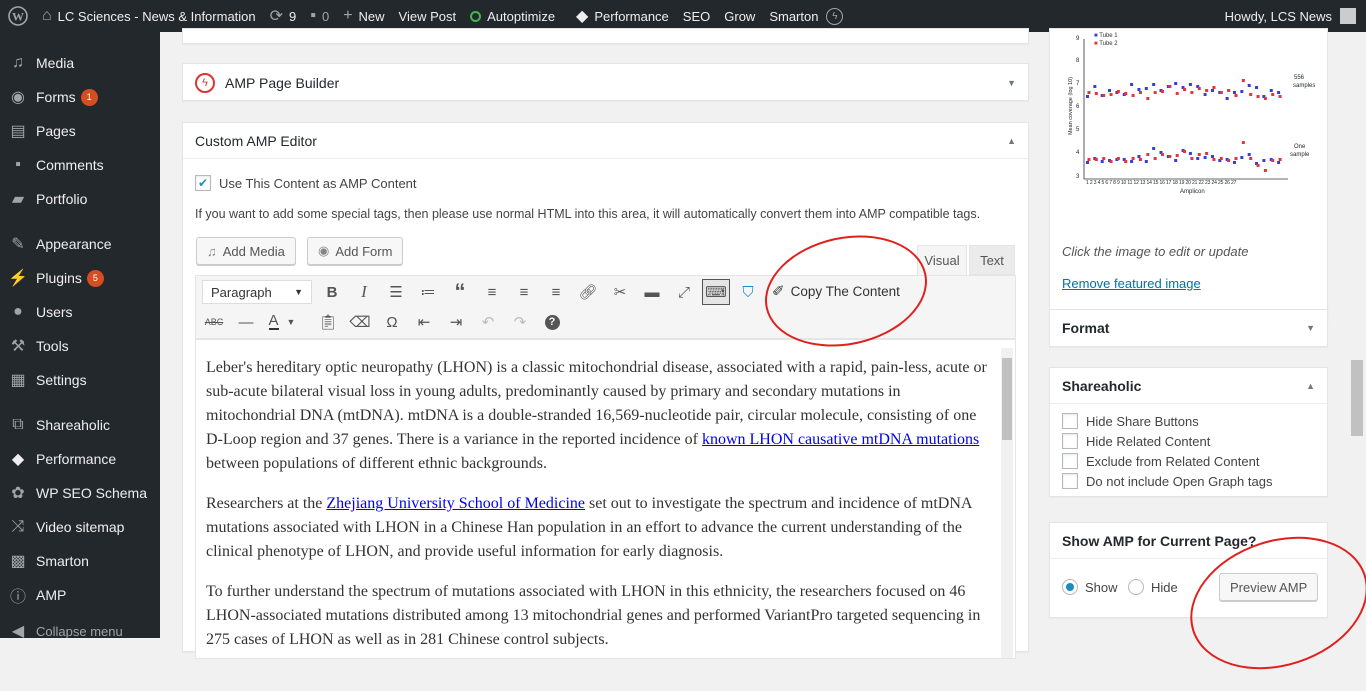  Describe the element at coordinates (257, 292) in the screenshot. I see `format-select: Paragraph ▼` at that location.